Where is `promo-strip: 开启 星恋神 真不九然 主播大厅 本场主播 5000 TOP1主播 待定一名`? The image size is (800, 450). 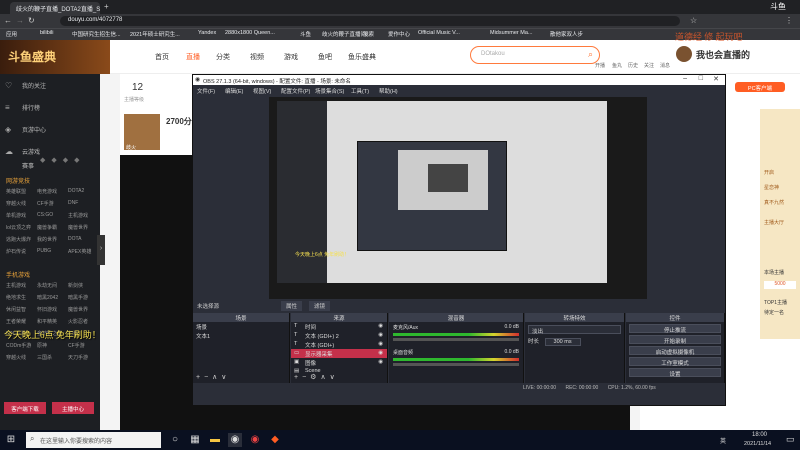 promo-strip: 开启 星恋神 真不九然 主播大厅 本场主播 5000 TOP1主播 待定一名 is located at coordinates (780, 224).